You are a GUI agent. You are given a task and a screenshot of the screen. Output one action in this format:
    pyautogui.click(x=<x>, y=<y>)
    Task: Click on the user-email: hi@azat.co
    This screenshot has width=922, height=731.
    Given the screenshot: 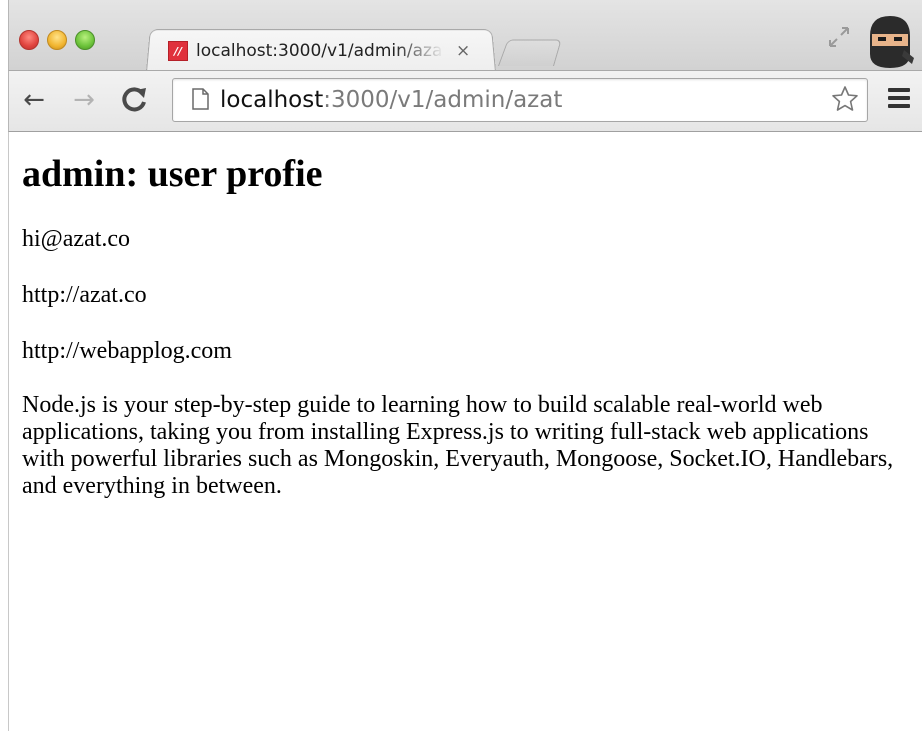 What is the action you would take?
    pyautogui.click(x=76, y=239)
    